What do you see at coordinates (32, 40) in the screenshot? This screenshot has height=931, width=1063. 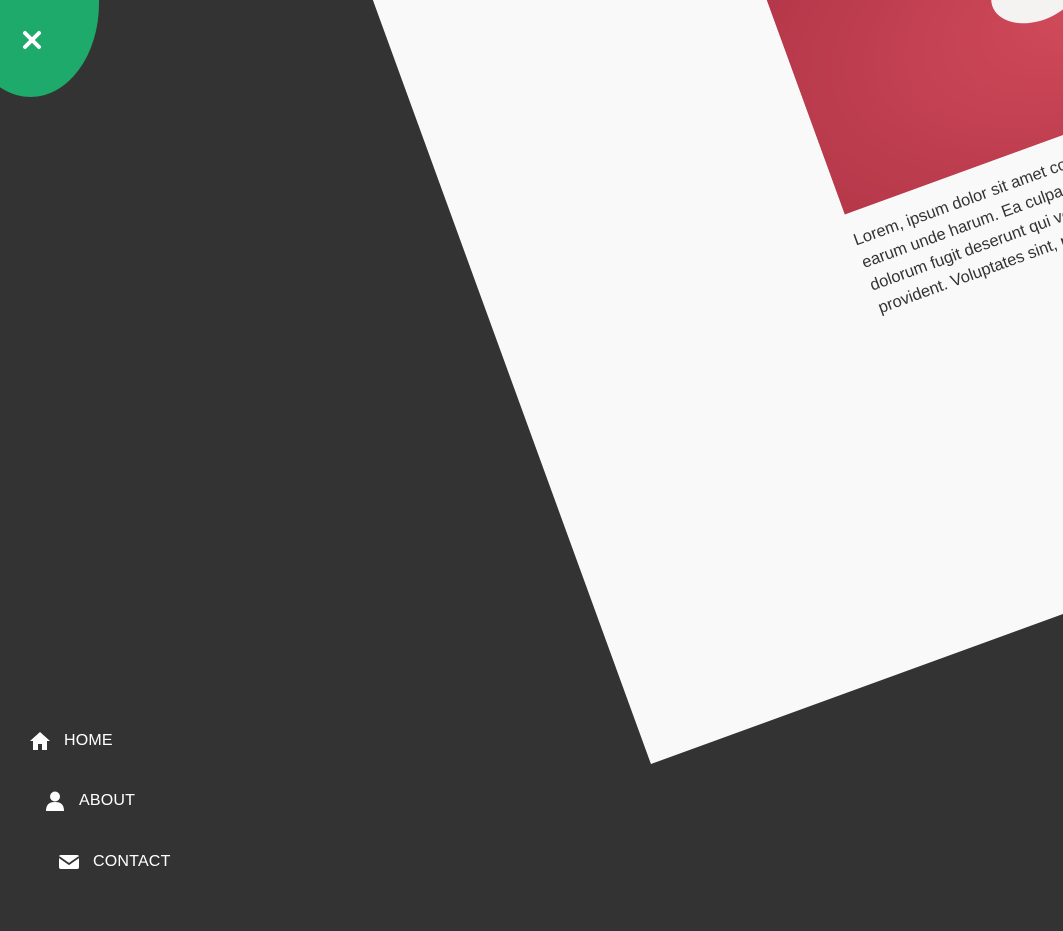 I see `close-icon` at bounding box center [32, 40].